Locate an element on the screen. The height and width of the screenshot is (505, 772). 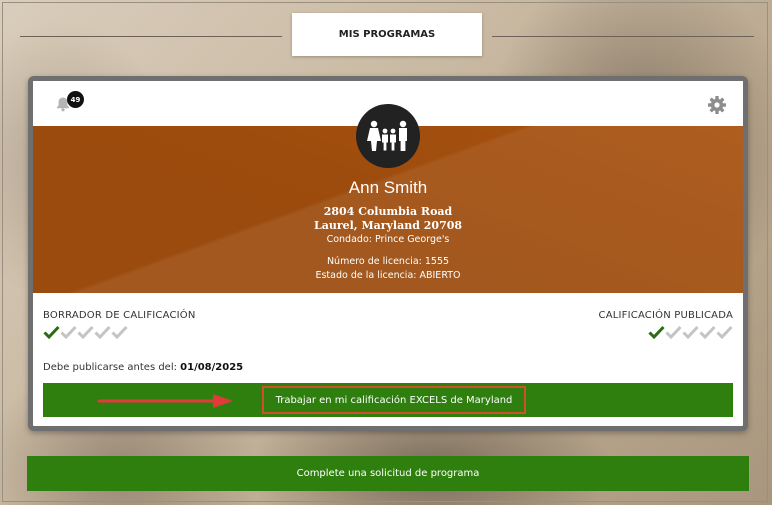
due-date-label: Debe publicarse antes del: is located at coordinates (112, 367).